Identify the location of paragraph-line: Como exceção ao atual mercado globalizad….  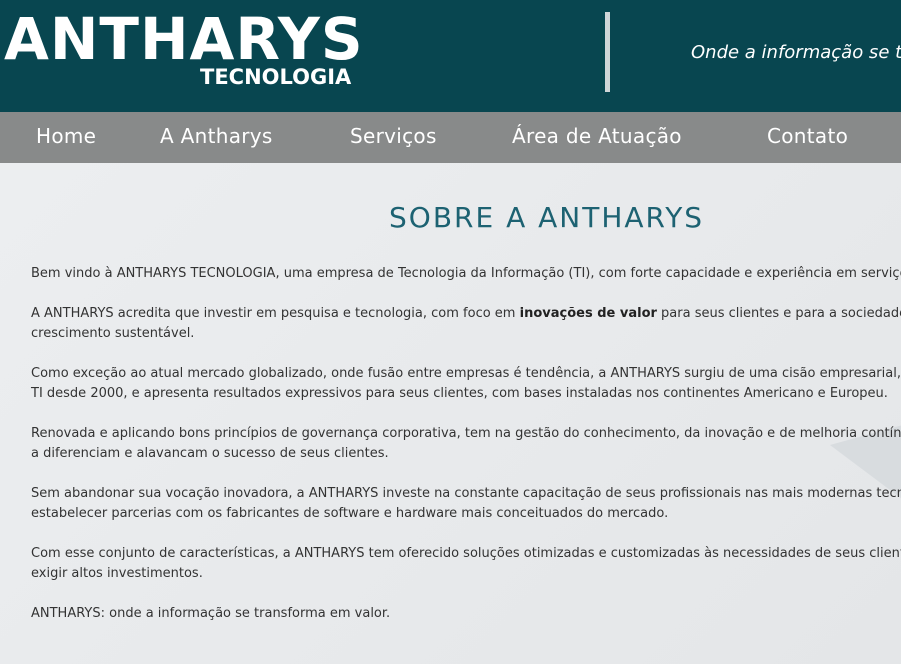
(466, 373).